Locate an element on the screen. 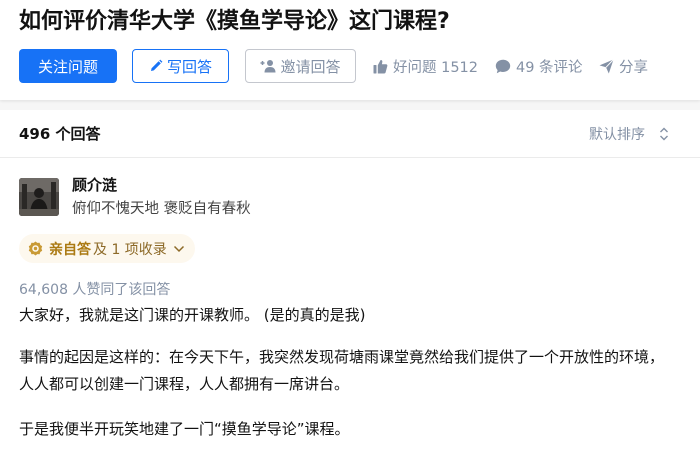 Image resolution: width=700 pixels, height=461 pixels. invite-answer-button: 邀请回答 is located at coordinates (300, 66).